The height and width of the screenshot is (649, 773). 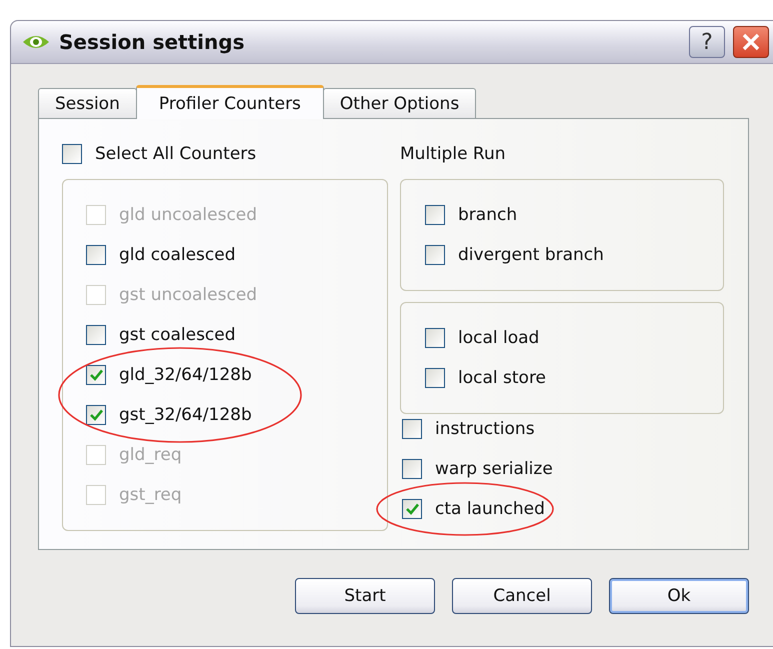 What do you see at coordinates (399, 103) in the screenshot?
I see `tab: Other Options` at bounding box center [399, 103].